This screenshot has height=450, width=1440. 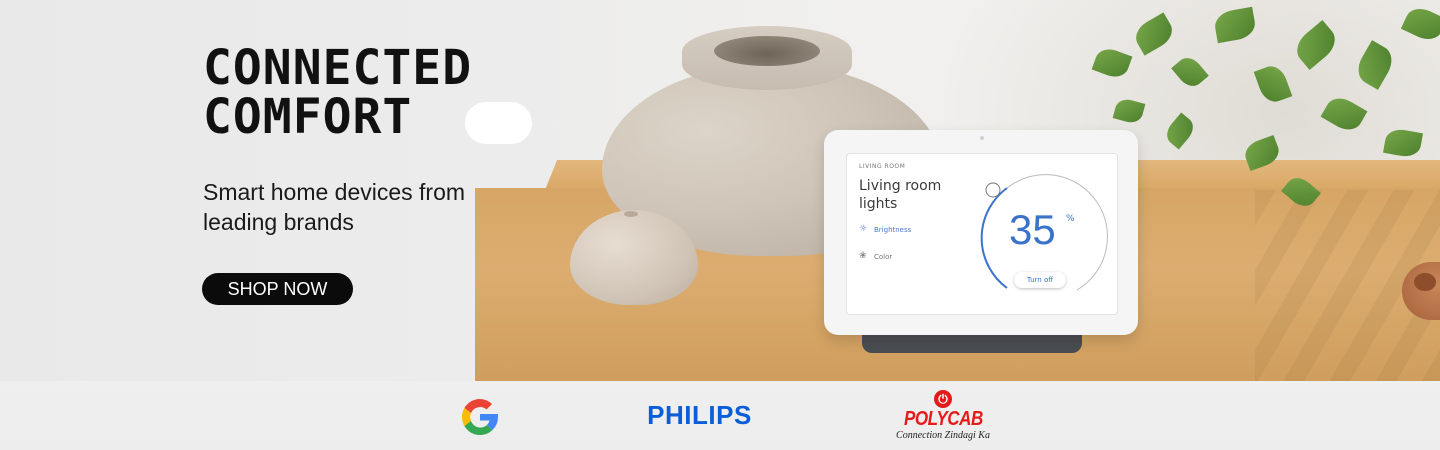 I want to click on brand-philips: PHILIPS, so click(x=699, y=415).